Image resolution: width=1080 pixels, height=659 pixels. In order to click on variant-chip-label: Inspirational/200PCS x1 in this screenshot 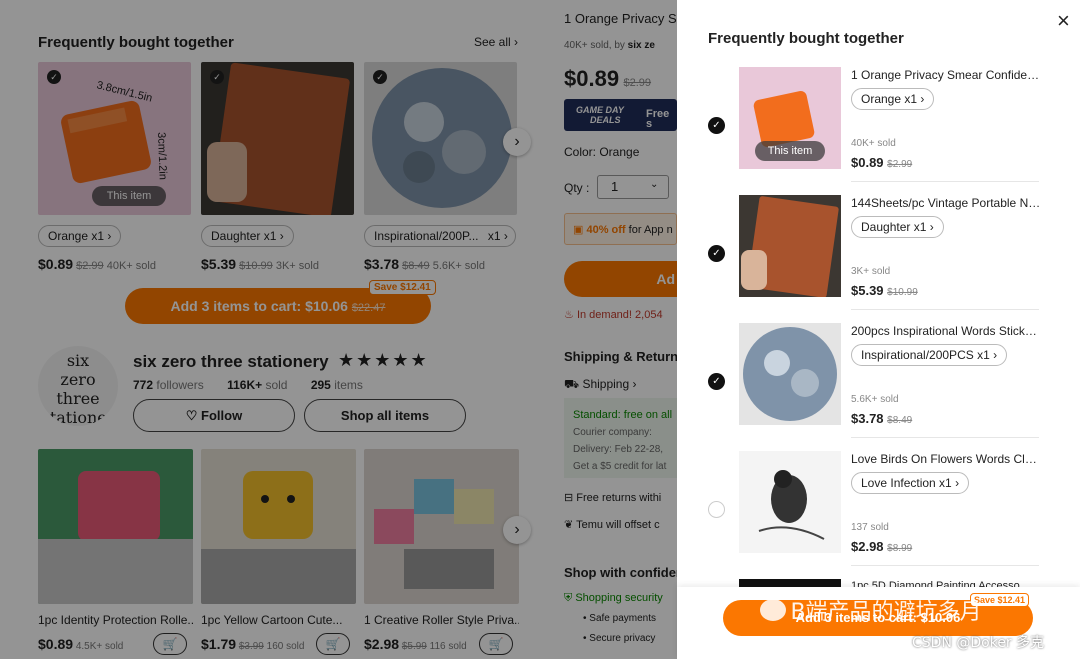, I will do `click(925, 355)`.